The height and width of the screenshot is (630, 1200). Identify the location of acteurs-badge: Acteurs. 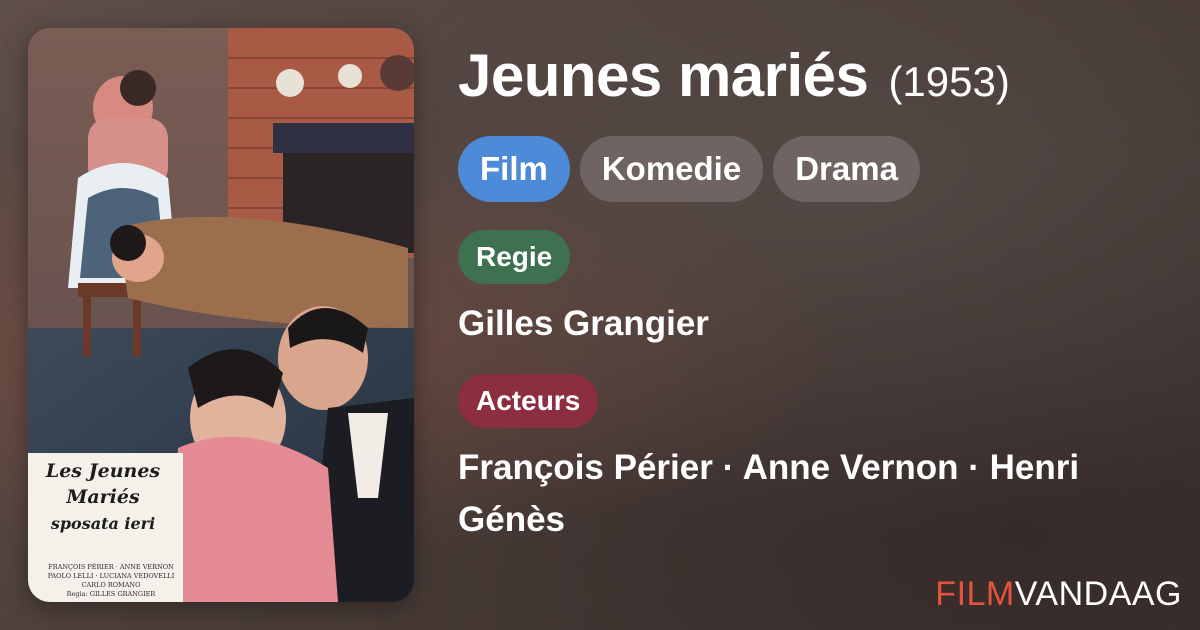
(528, 401).